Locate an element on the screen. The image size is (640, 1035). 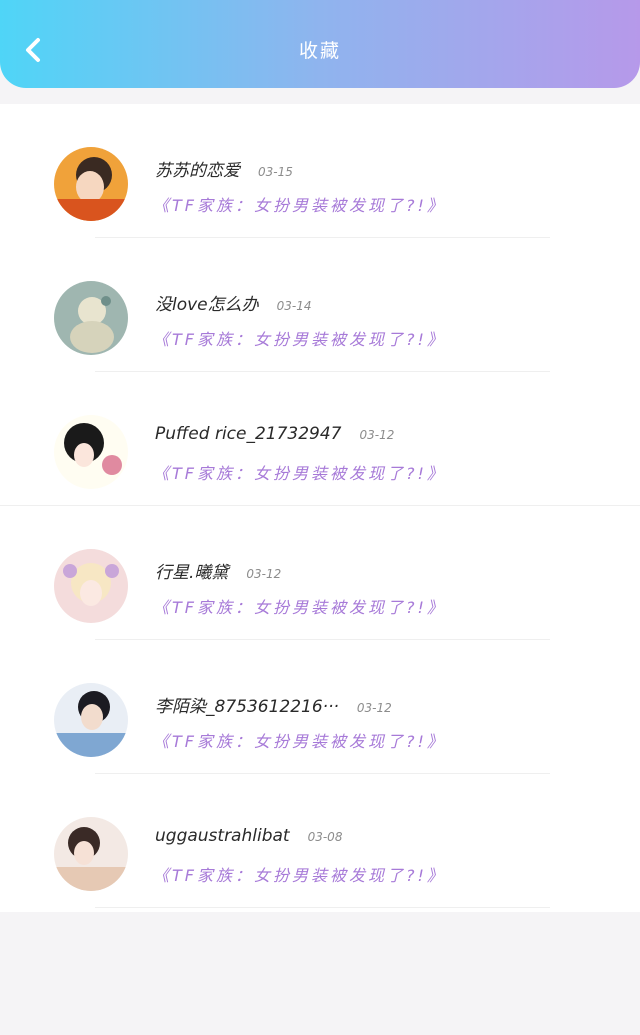
header-bar: 收藏 is located at coordinates (320, 44).